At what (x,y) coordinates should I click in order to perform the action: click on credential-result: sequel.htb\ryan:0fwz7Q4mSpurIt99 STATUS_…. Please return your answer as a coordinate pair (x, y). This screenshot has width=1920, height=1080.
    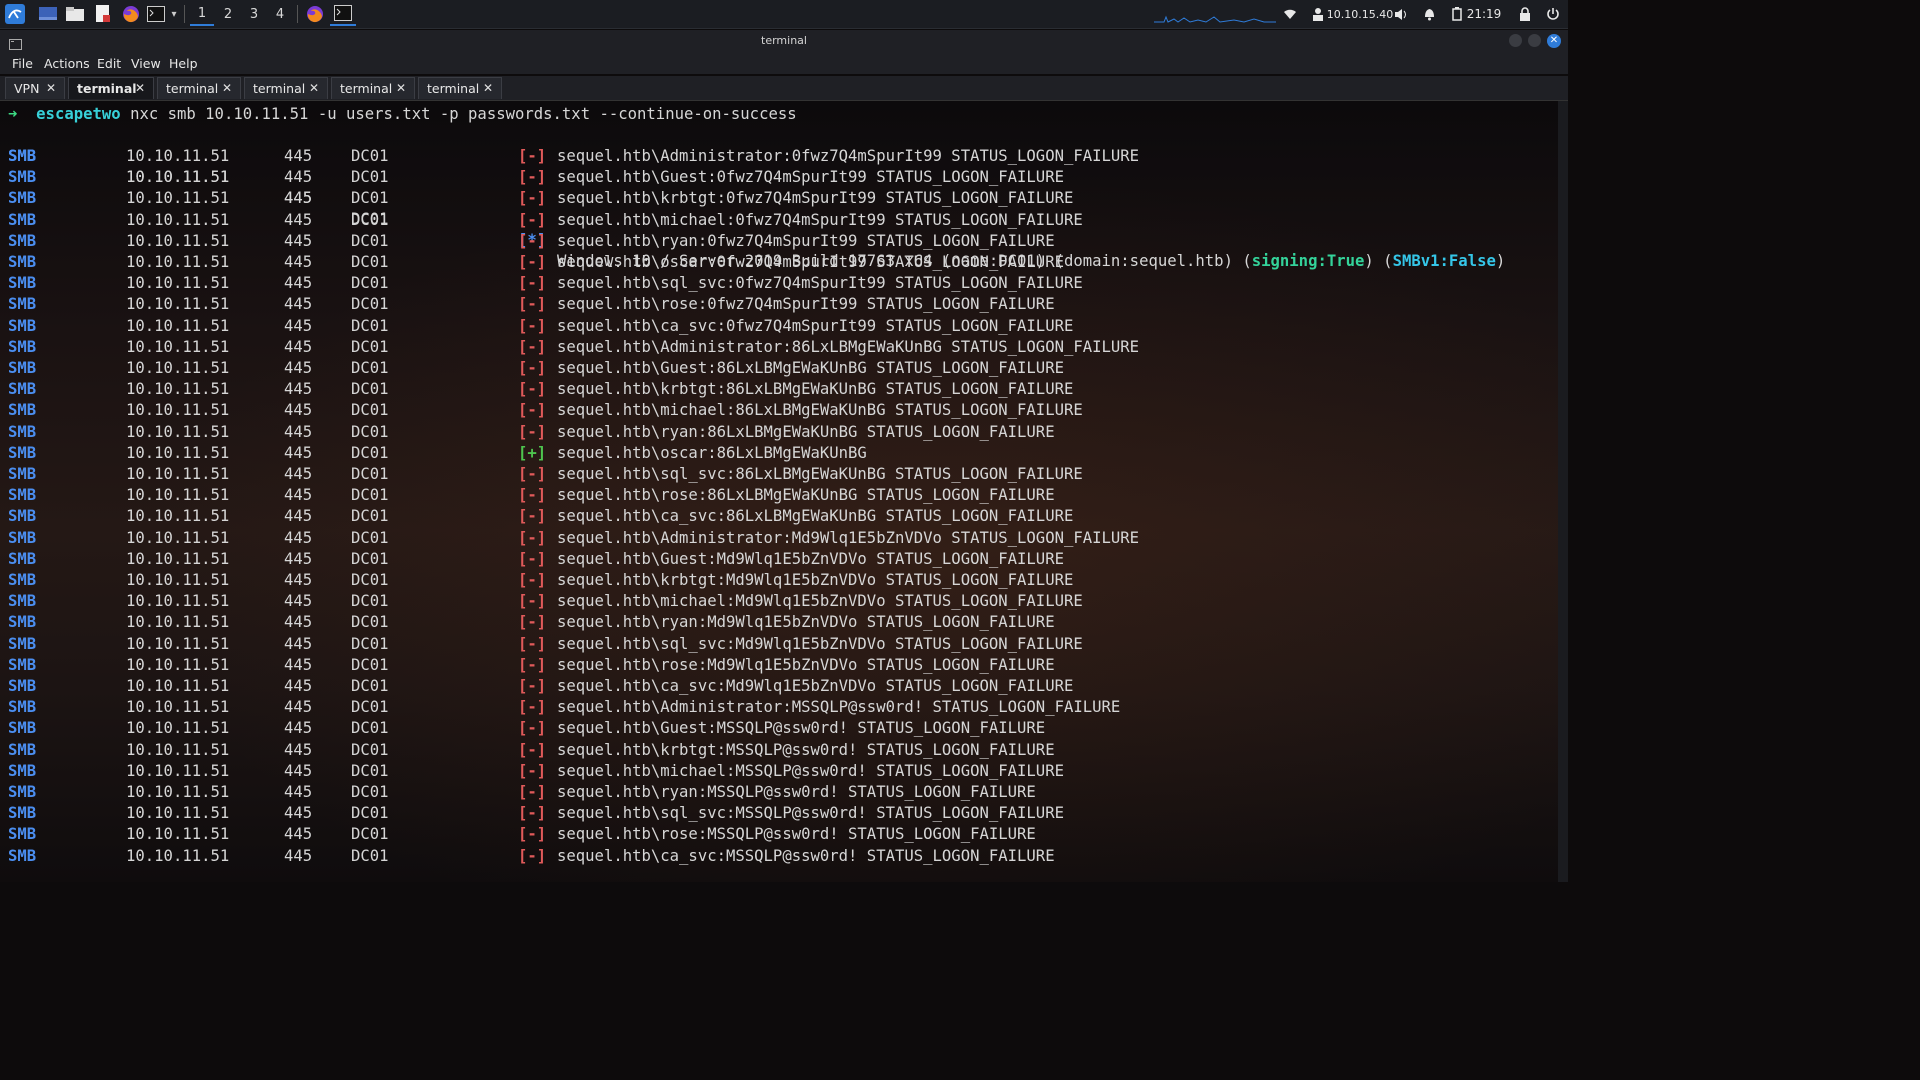
    Looking at the image, I should click on (806, 240).